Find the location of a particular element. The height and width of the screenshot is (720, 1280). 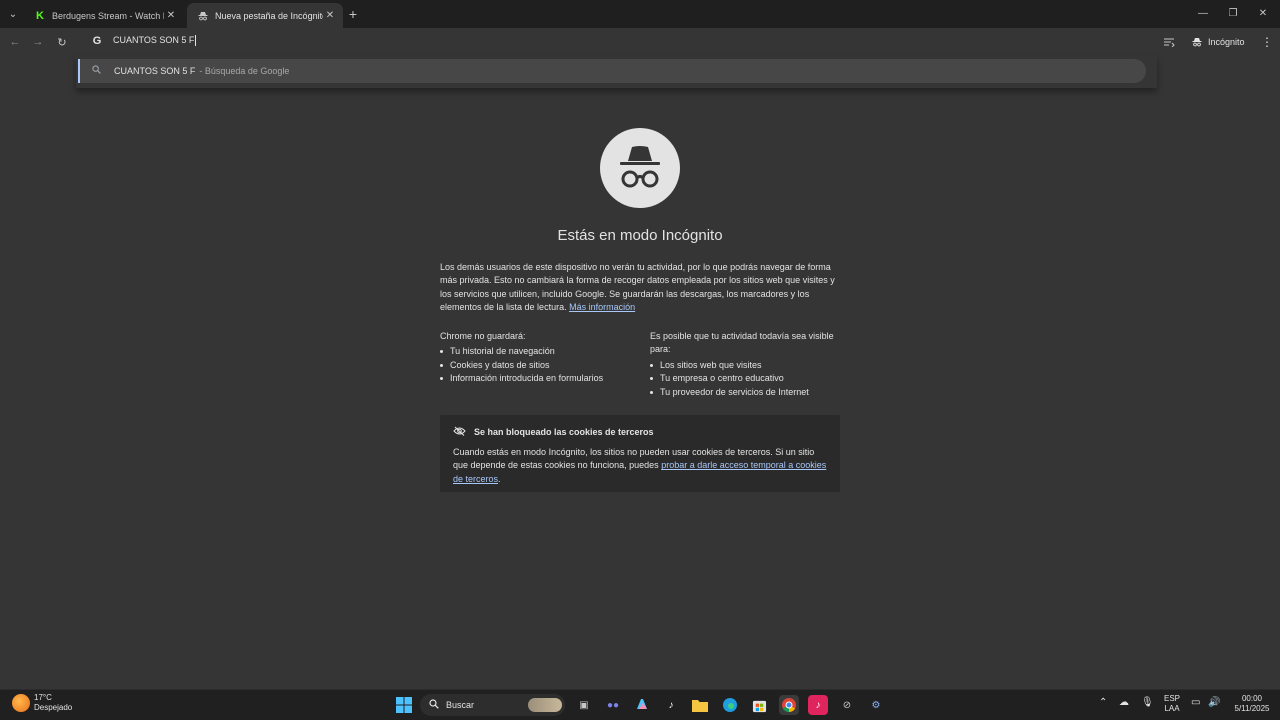

clock: 00:00 5/11/2025 is located at coordinates (1252, 704).